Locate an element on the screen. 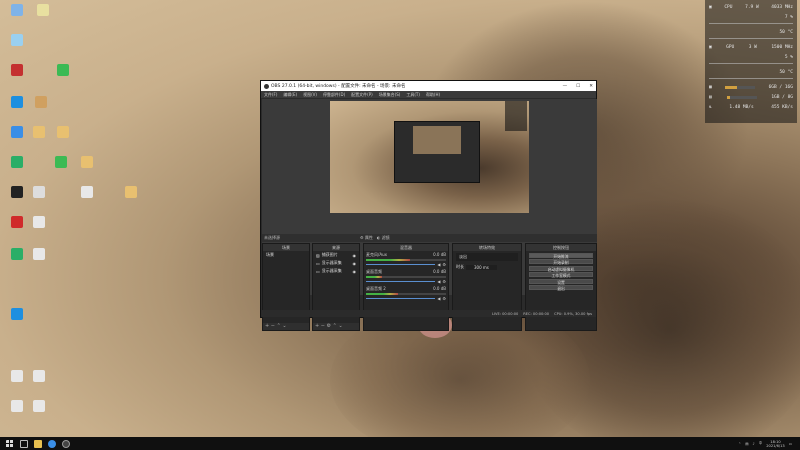  menu-item: 工具(T) is located at coordinates (413, 95).